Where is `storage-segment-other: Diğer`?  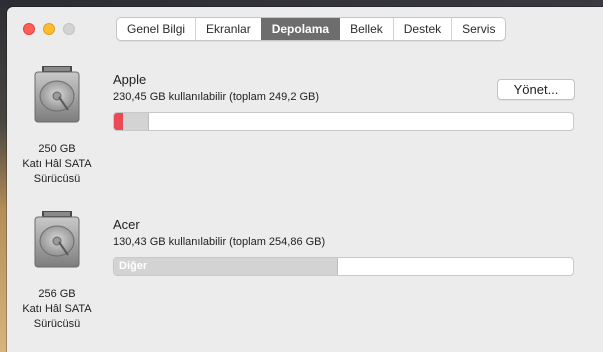 storage-segment-other: Diğer is located at coordinates (226, 266).